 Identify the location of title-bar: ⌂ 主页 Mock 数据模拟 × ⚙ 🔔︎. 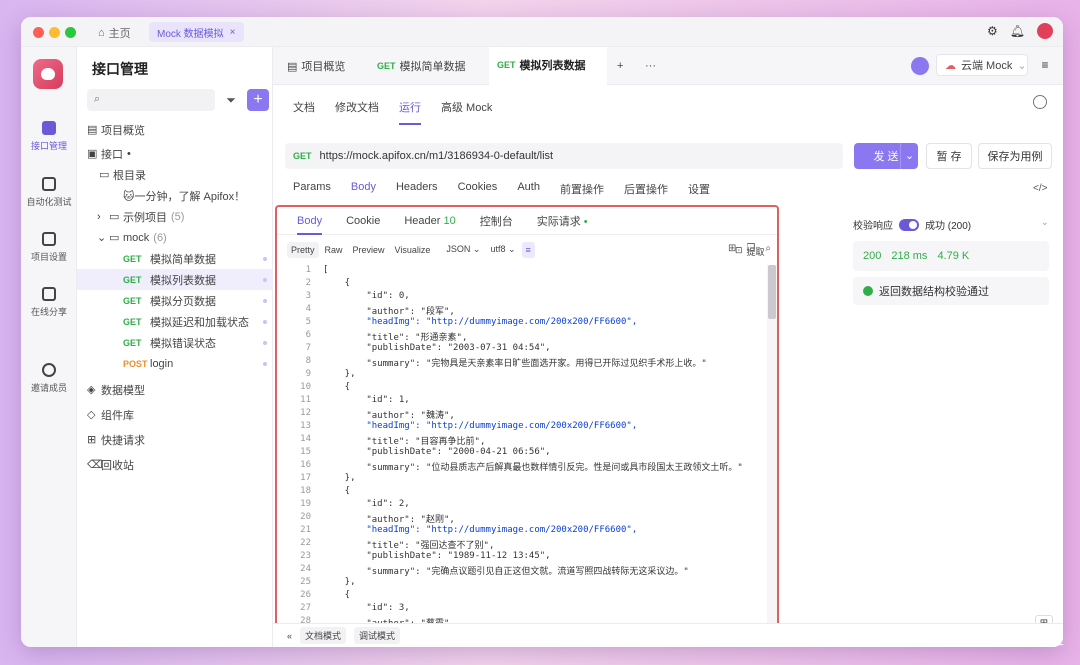
(542, 32).